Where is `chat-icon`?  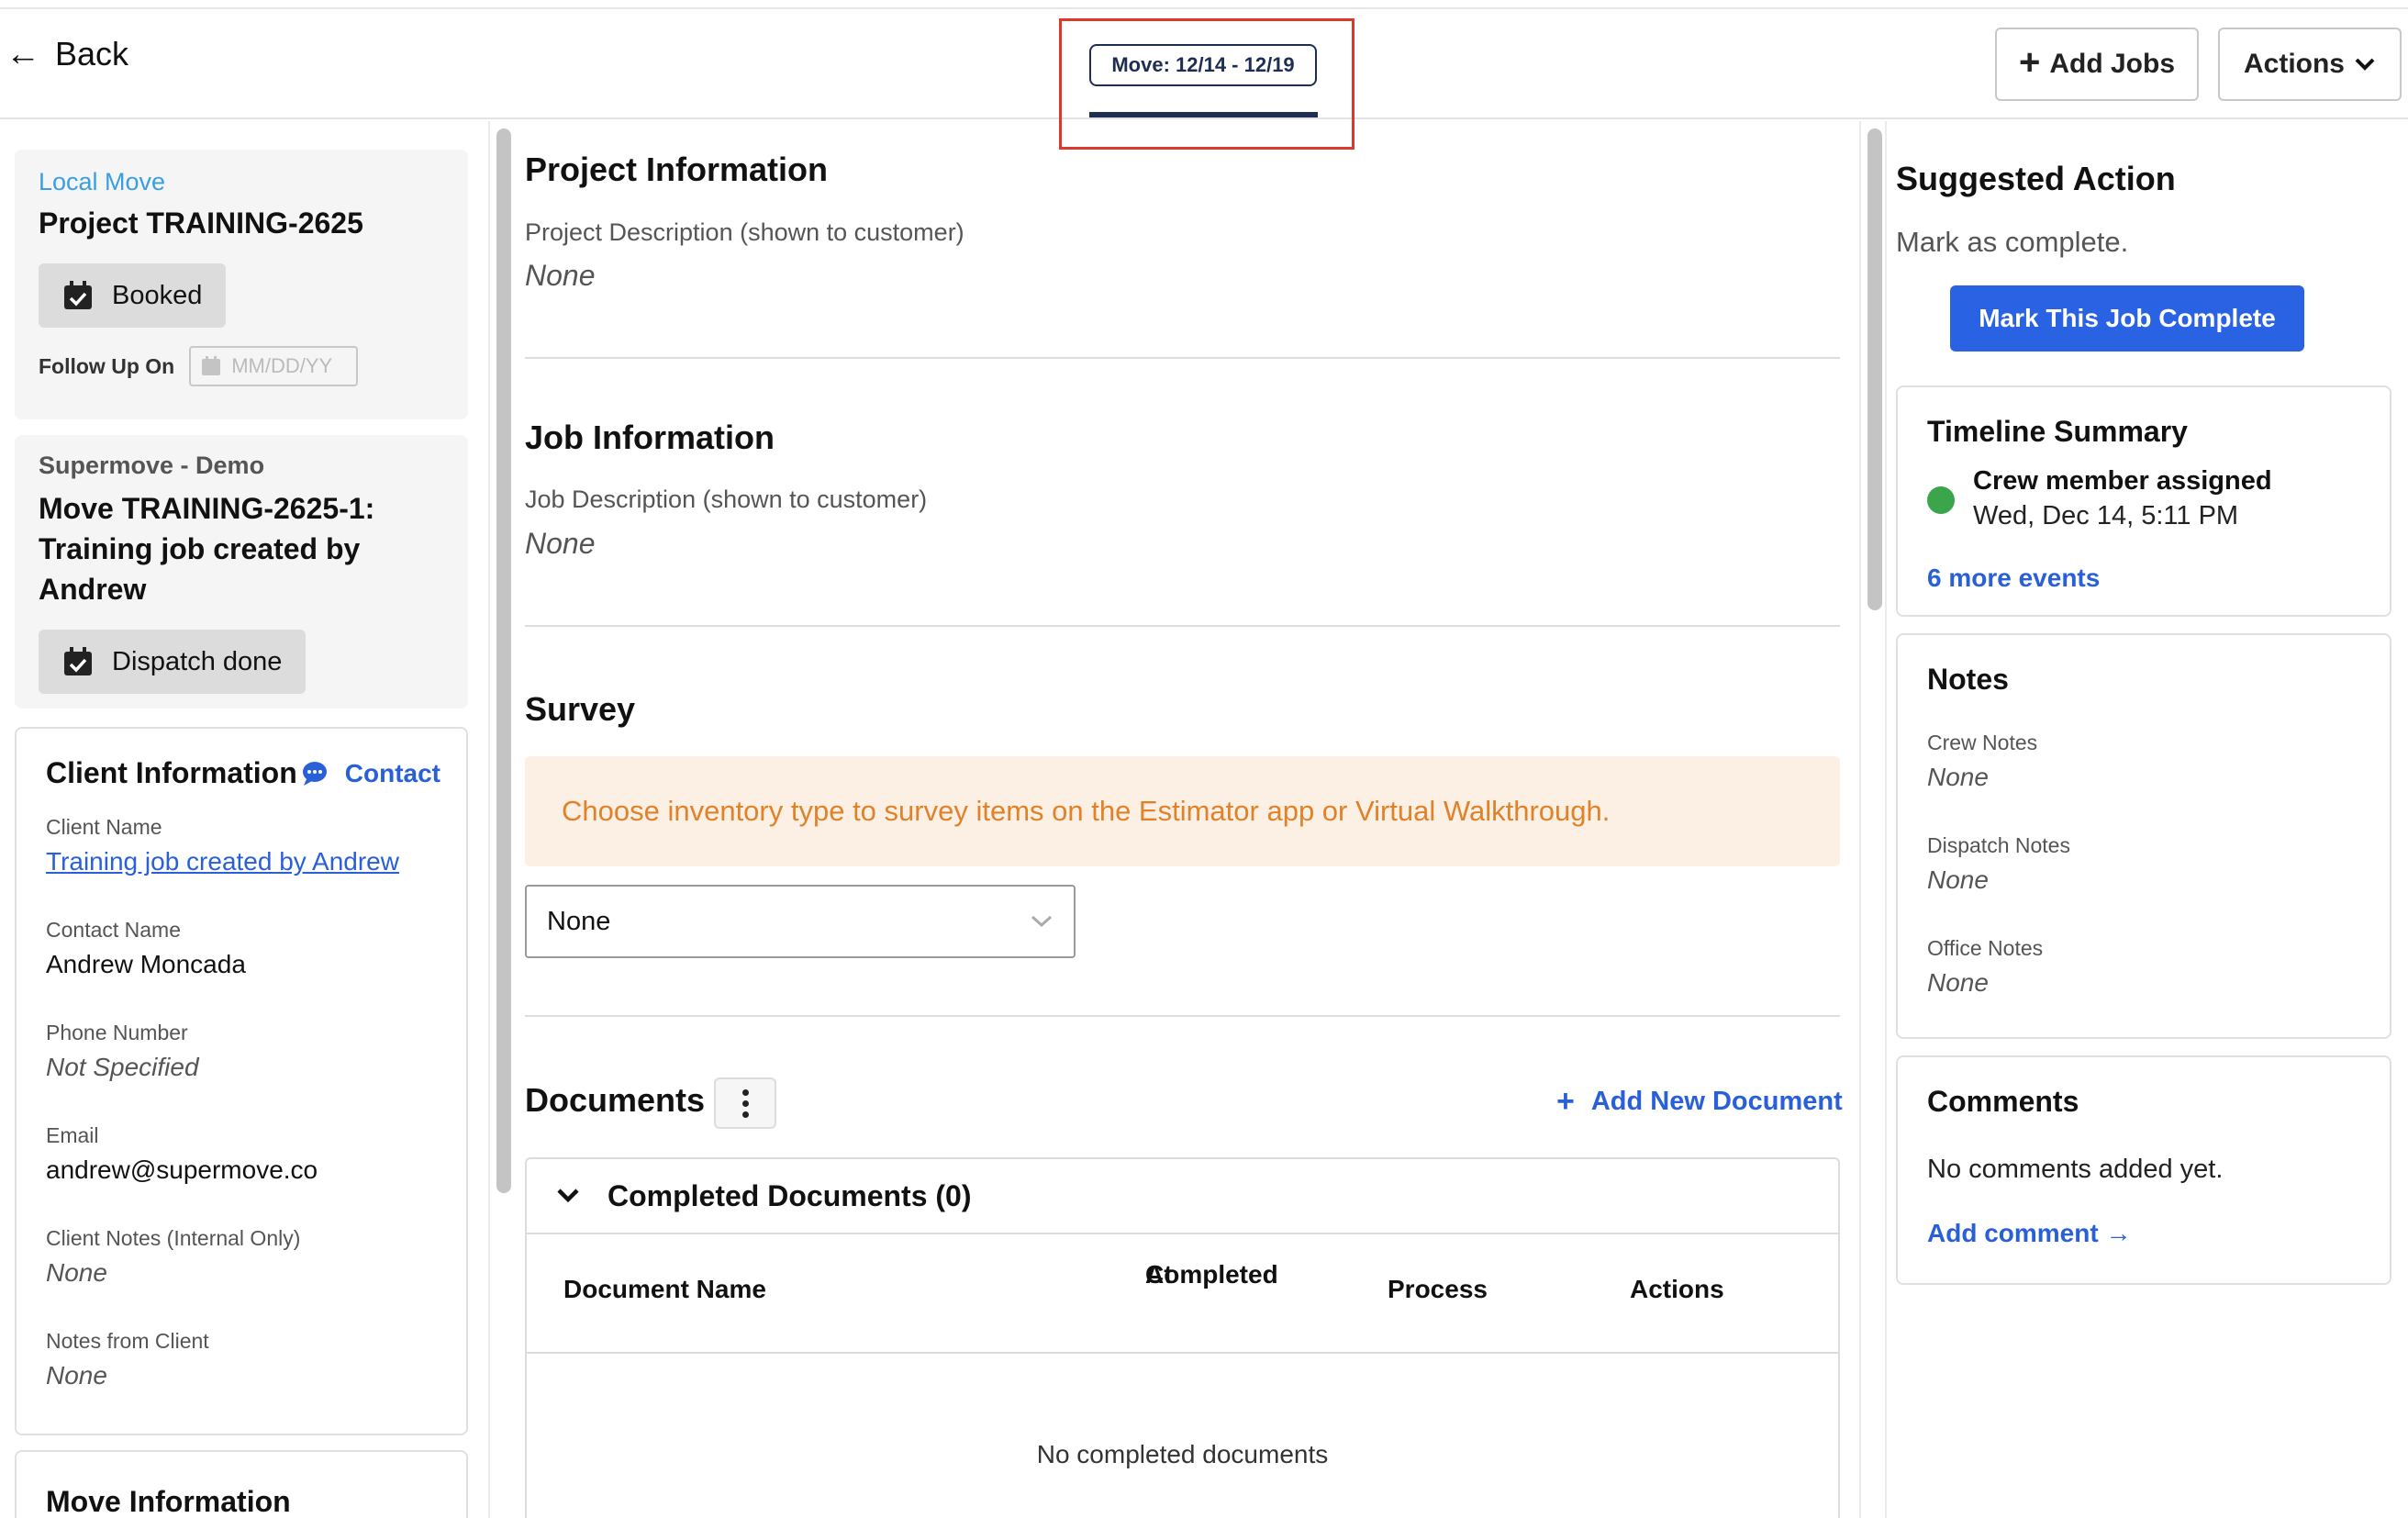 chat-icon is located at coordinates (314, 773).